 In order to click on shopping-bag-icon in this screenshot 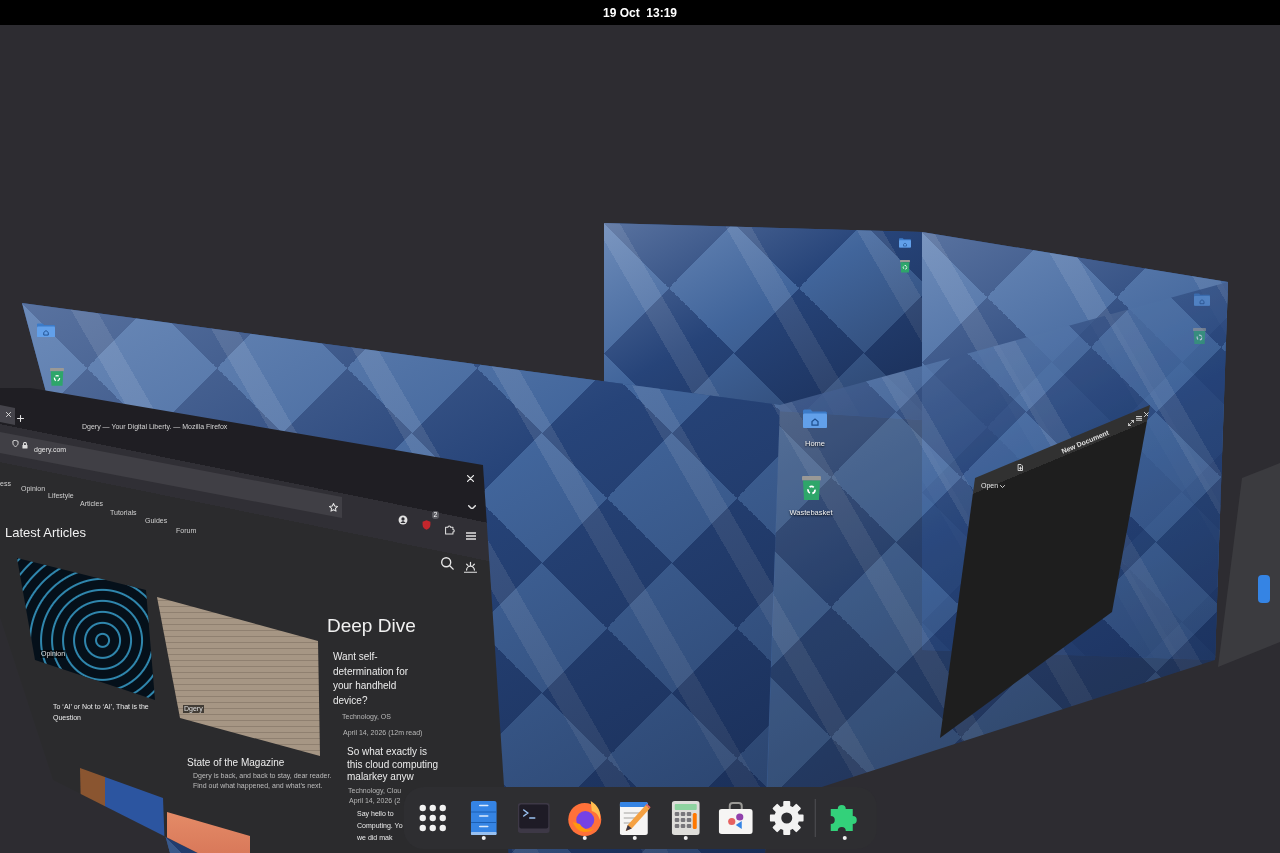, I will do `click(735, 818)`.